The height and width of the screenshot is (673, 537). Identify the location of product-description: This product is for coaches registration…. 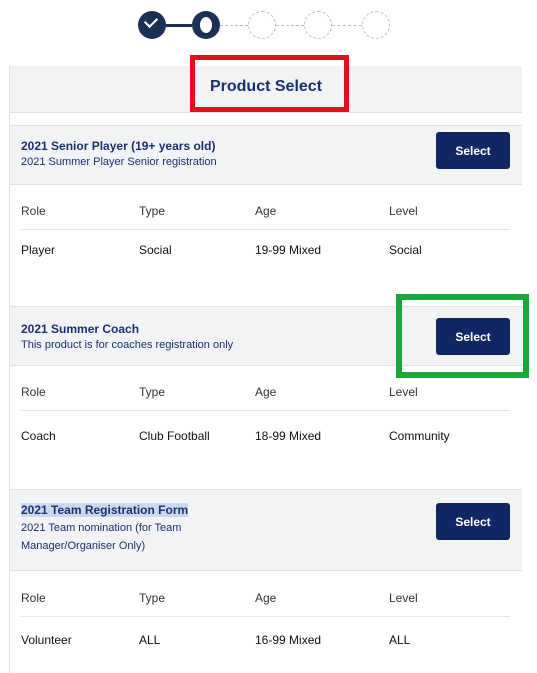
(127, 345).